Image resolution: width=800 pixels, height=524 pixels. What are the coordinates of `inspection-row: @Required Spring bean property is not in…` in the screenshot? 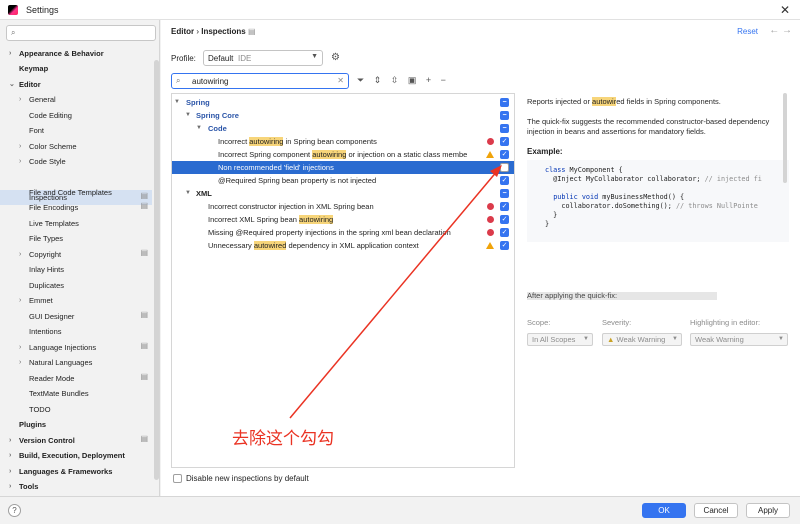 It's located at (343, 180).